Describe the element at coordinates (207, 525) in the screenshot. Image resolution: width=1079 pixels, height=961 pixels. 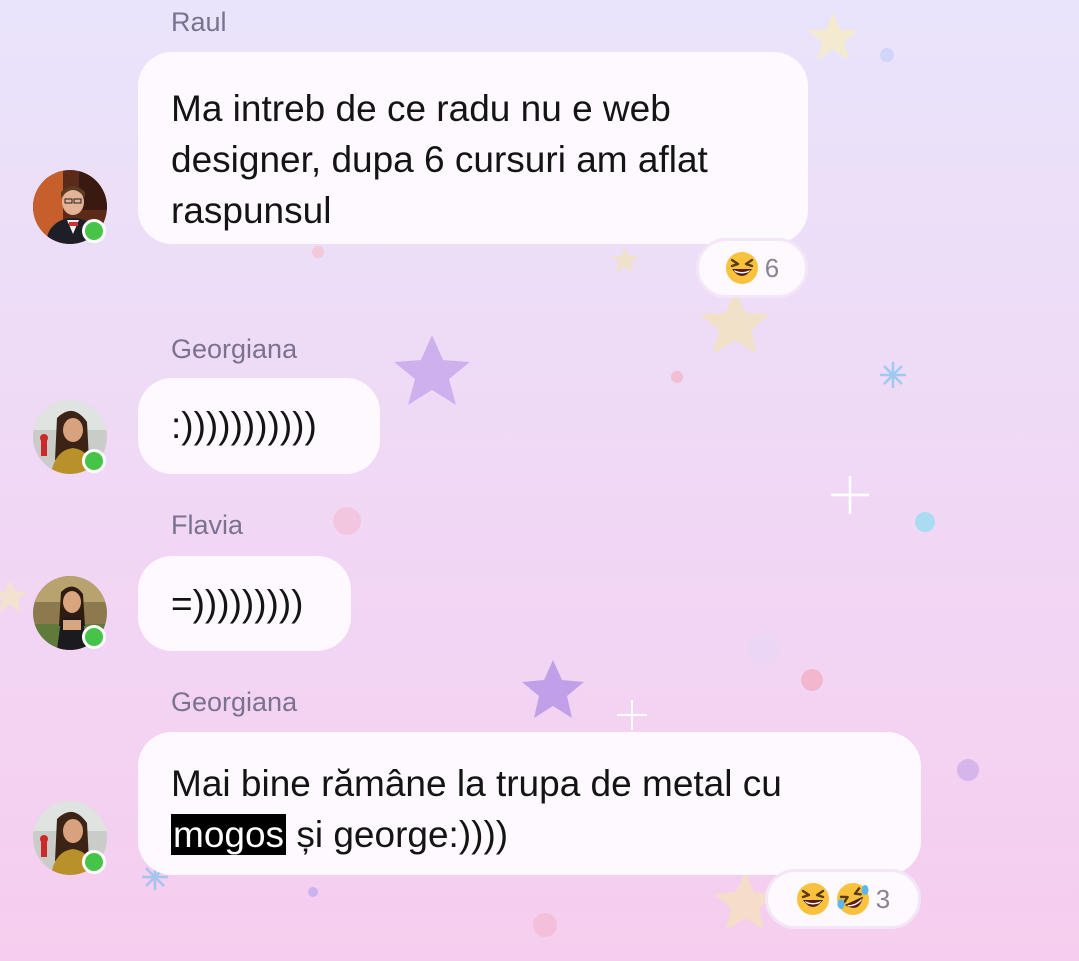
I see `sender-name: Flavia` at that location.